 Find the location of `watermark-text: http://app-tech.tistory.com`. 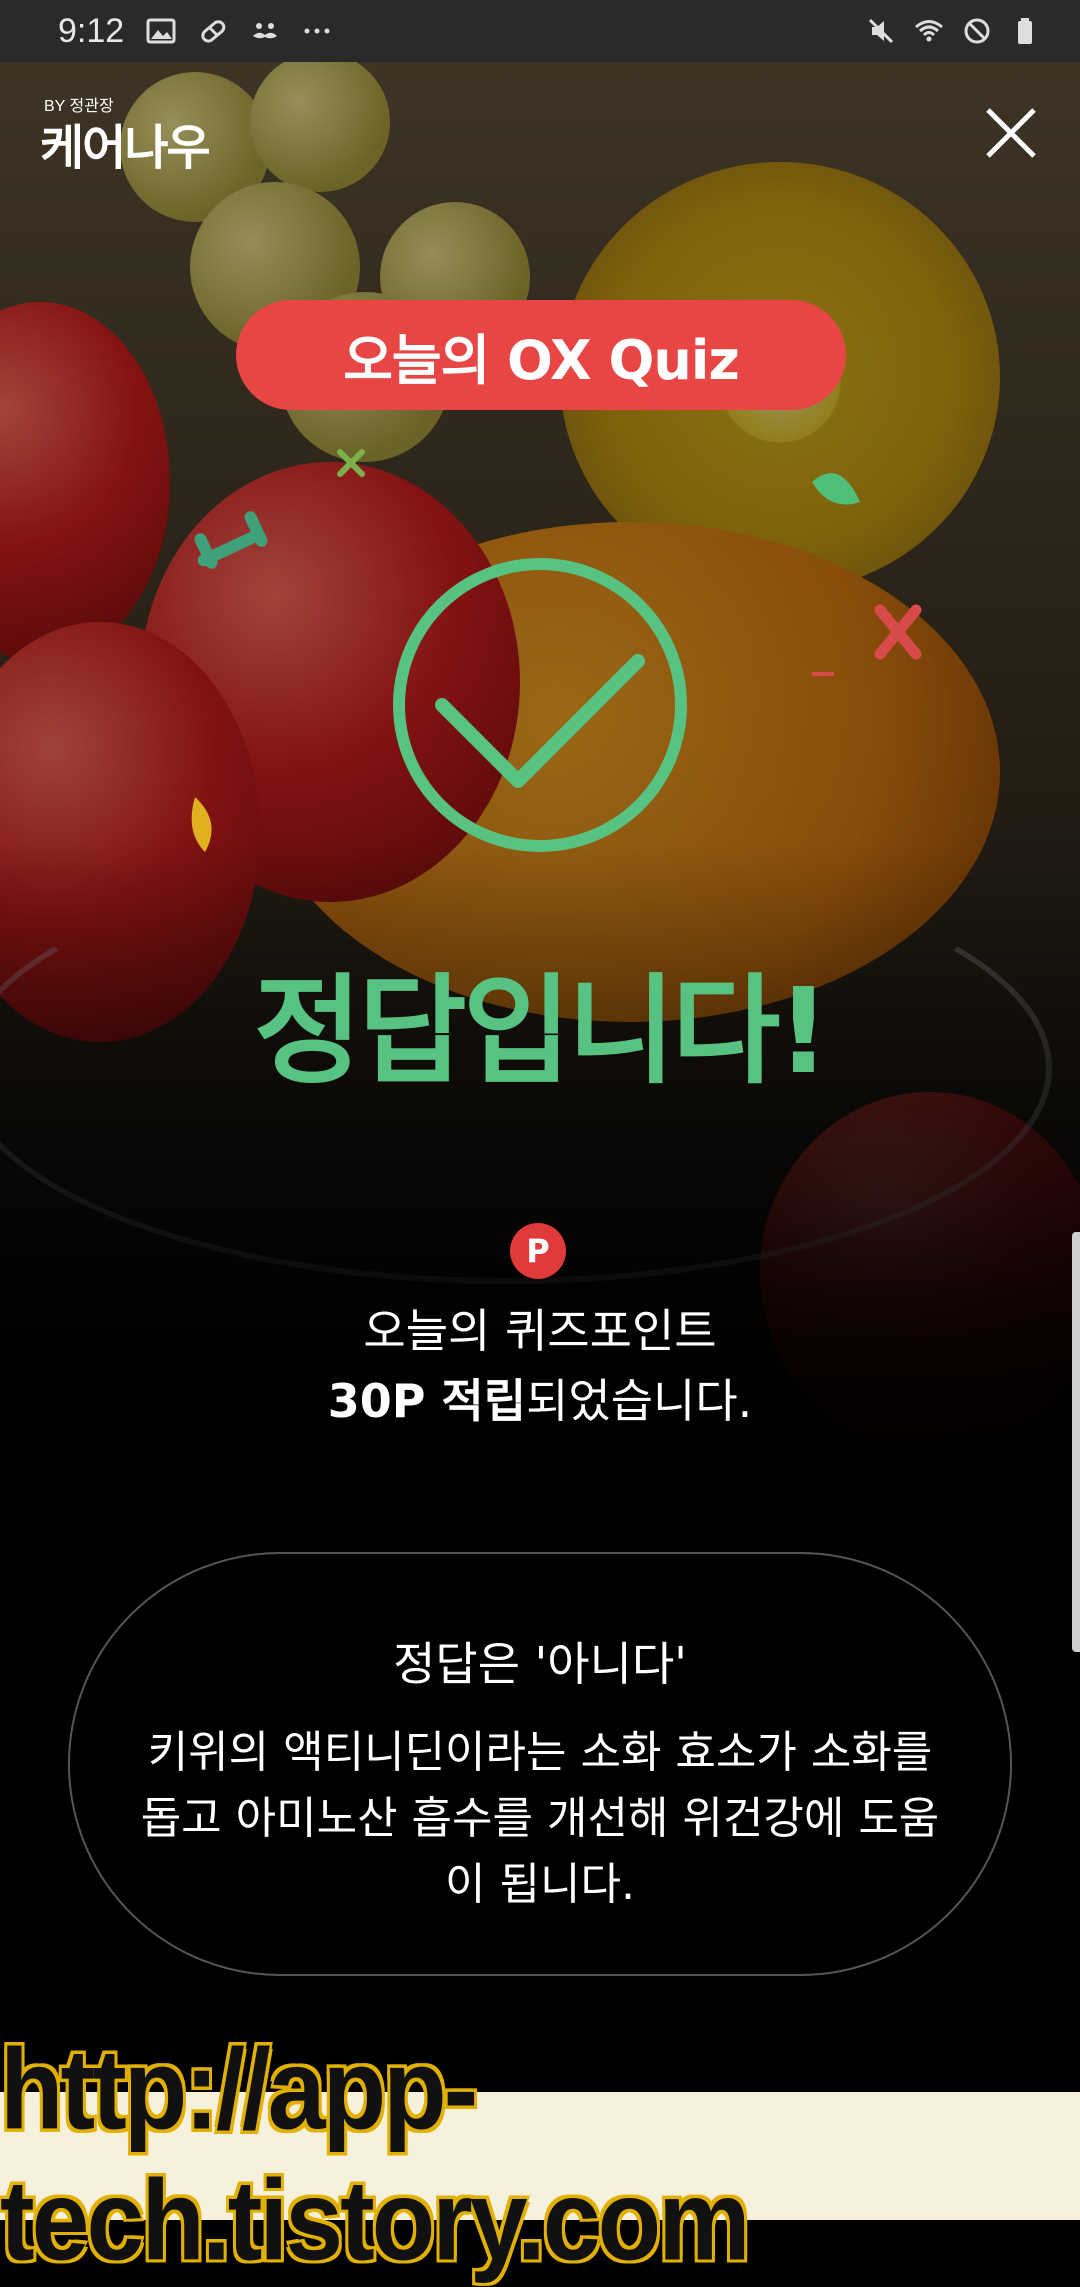

watermark-text: http://app-tech.tistory.com is located at coordinates (375, 2155).